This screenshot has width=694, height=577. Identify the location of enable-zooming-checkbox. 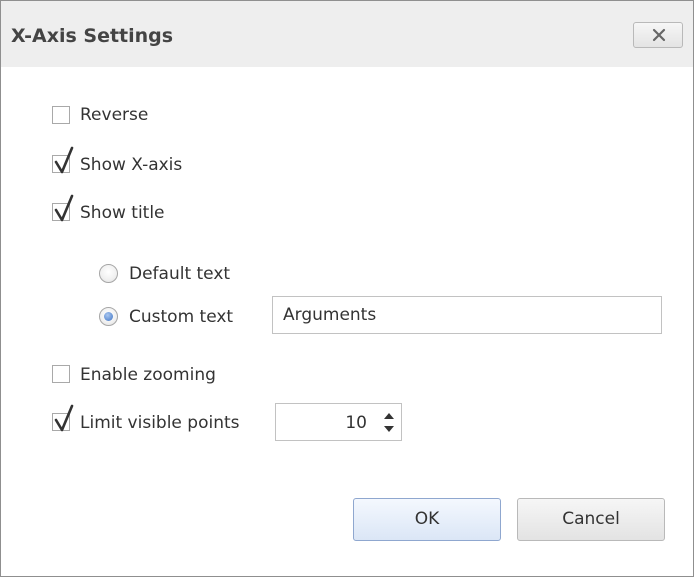
(61, 374).